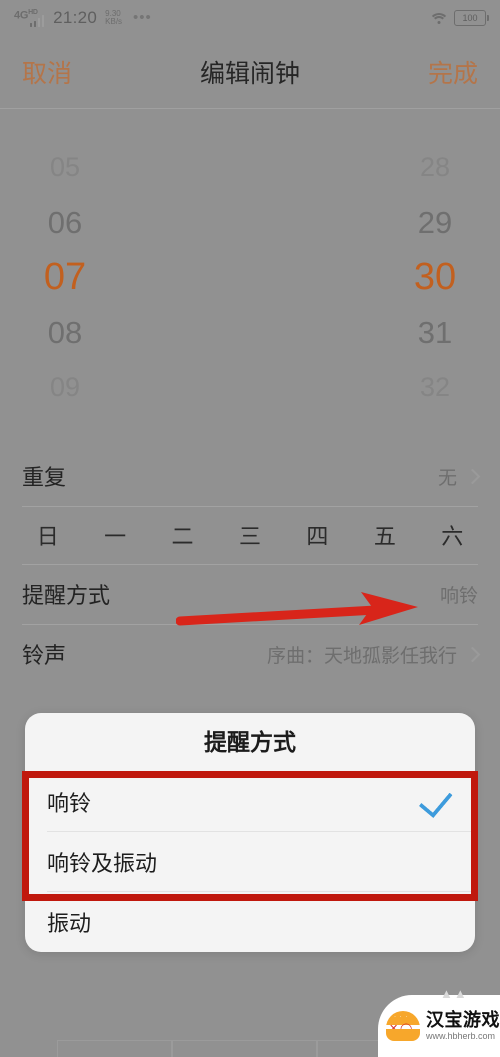 Image resolution: width=500 pixels, height=1057 pixels. Describe the element at coordinates (66, 595) in the screenshot. I see `row-reminder-method-label: 提醒方式` at that location.